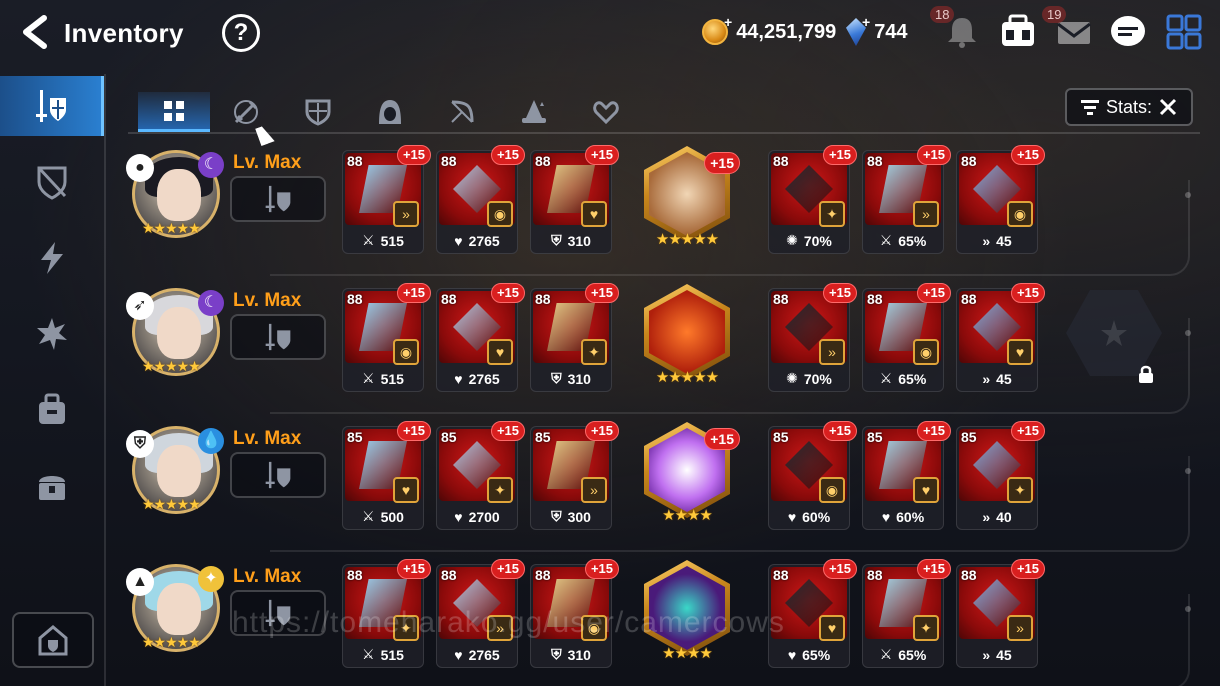 The width and height of the screenshot is (1220, 686). I want to click on equipment-slot: 88 +15 ♥ ⛨ 310, so click(574, 199).